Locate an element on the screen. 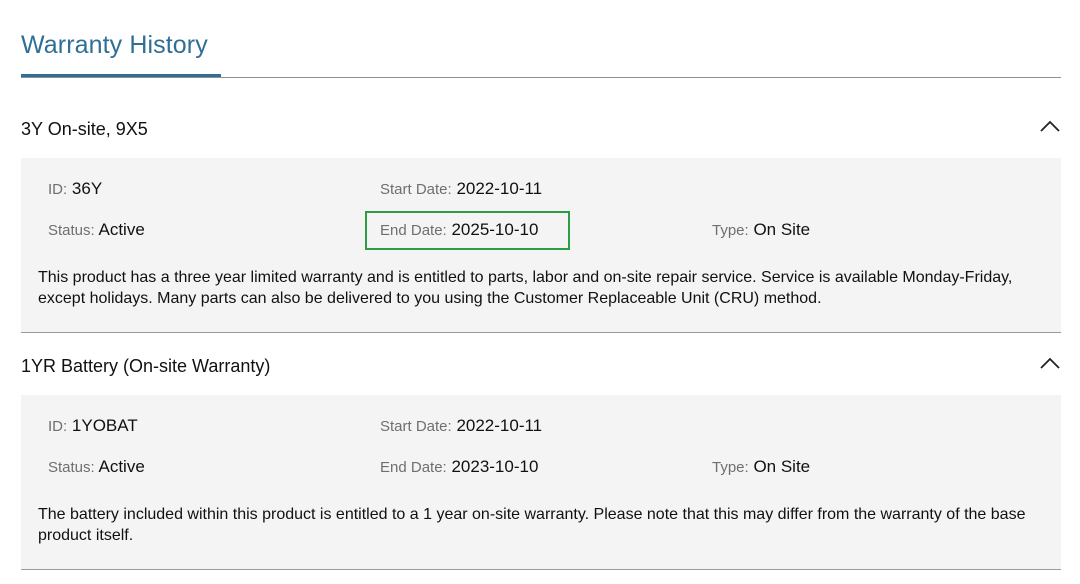 The height and width of the screenshot is (584, 1080). page-title: Warranty History is located at coordinates (114, 45).